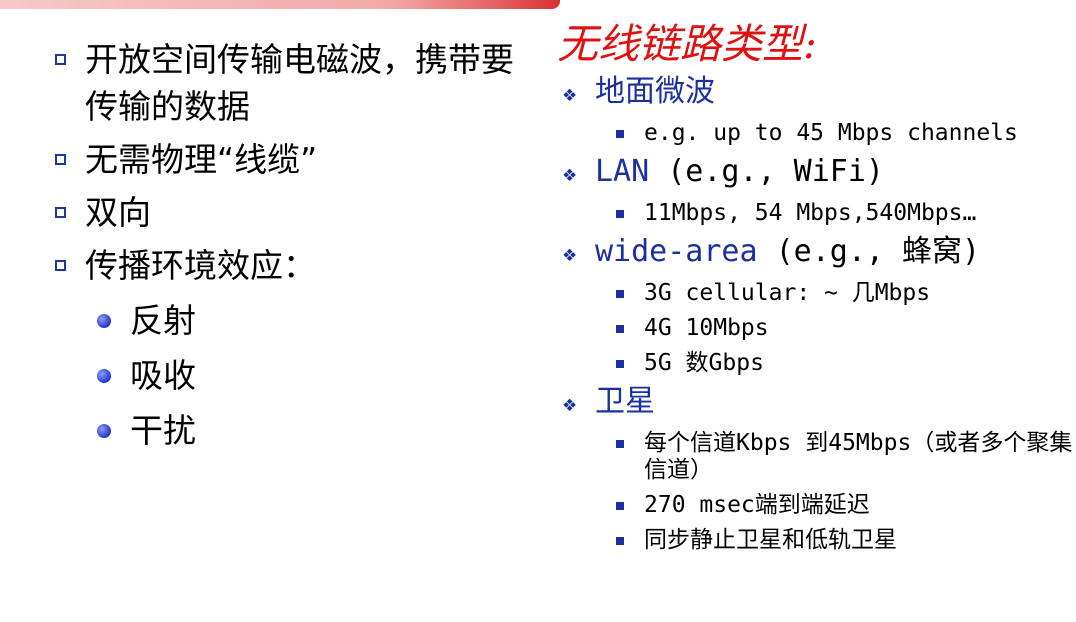 This screenshot has width=1076, height=622. I want to click on link-type-example: (e.g., WiFi), so click(766, 171).